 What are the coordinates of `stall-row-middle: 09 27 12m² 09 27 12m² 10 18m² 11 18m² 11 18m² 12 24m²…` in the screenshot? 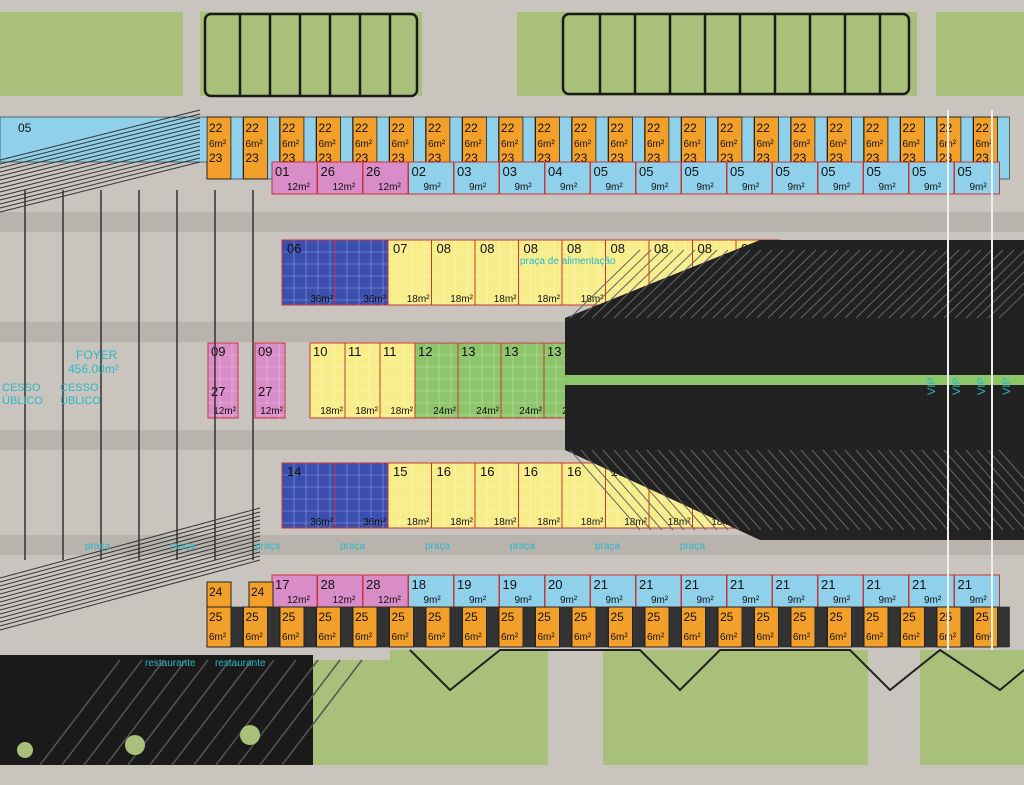 It's located at (397, 380).